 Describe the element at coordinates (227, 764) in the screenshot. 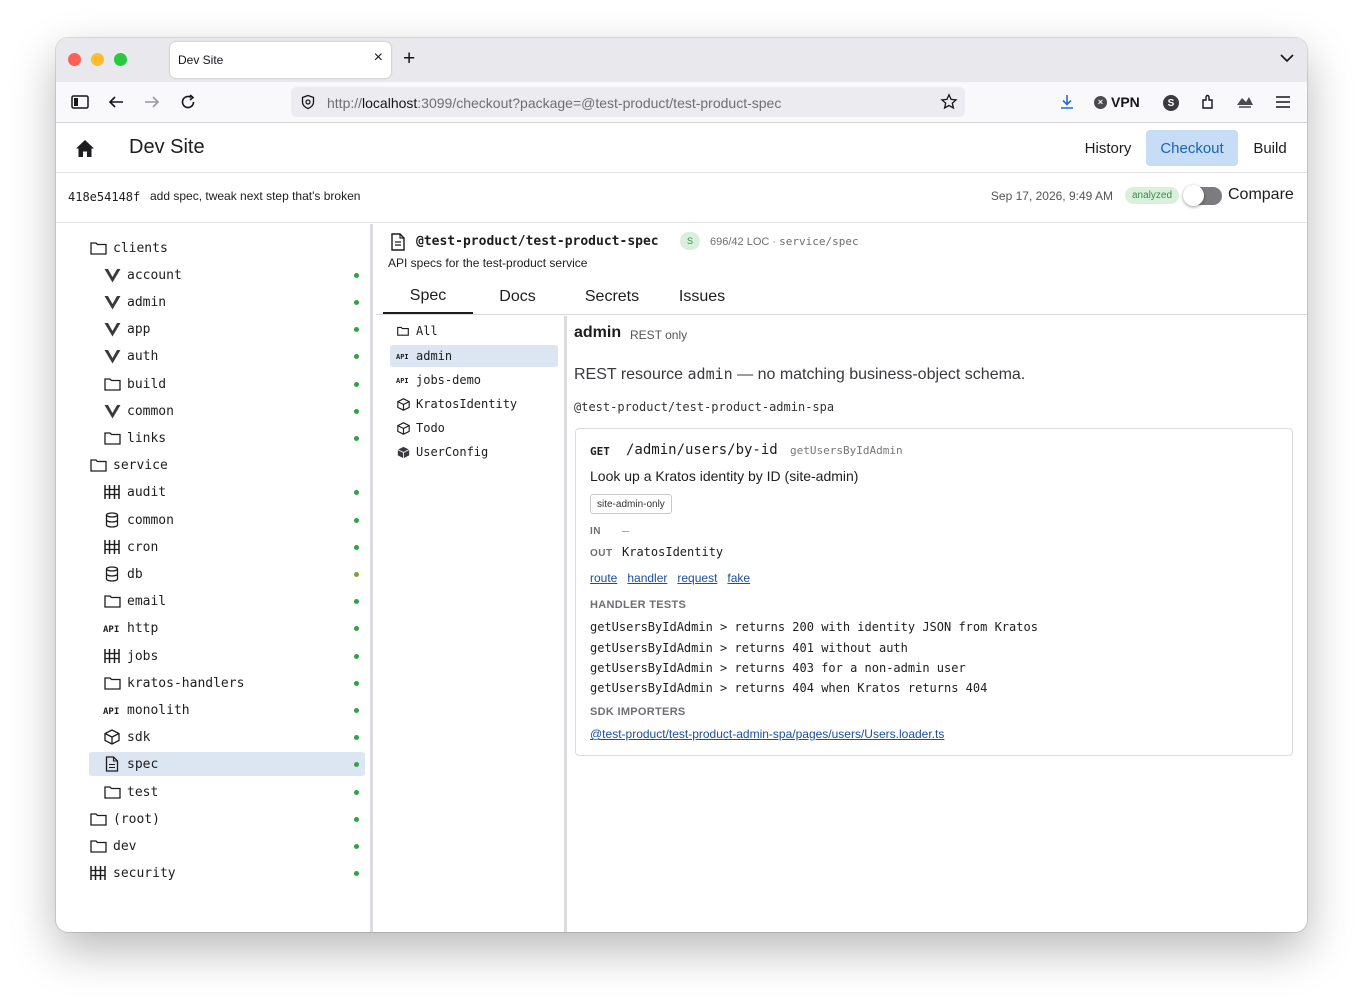

I see `tree-item-spec: spec` at that location.